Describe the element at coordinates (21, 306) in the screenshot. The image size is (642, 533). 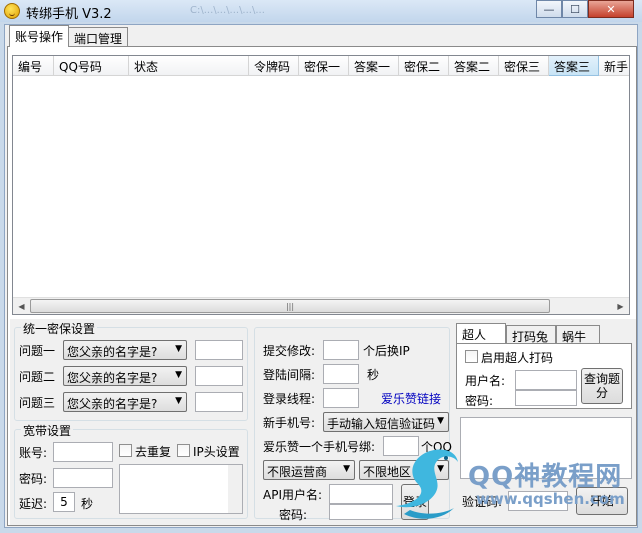
I see `scroll-left-icon: ◀` at that location.